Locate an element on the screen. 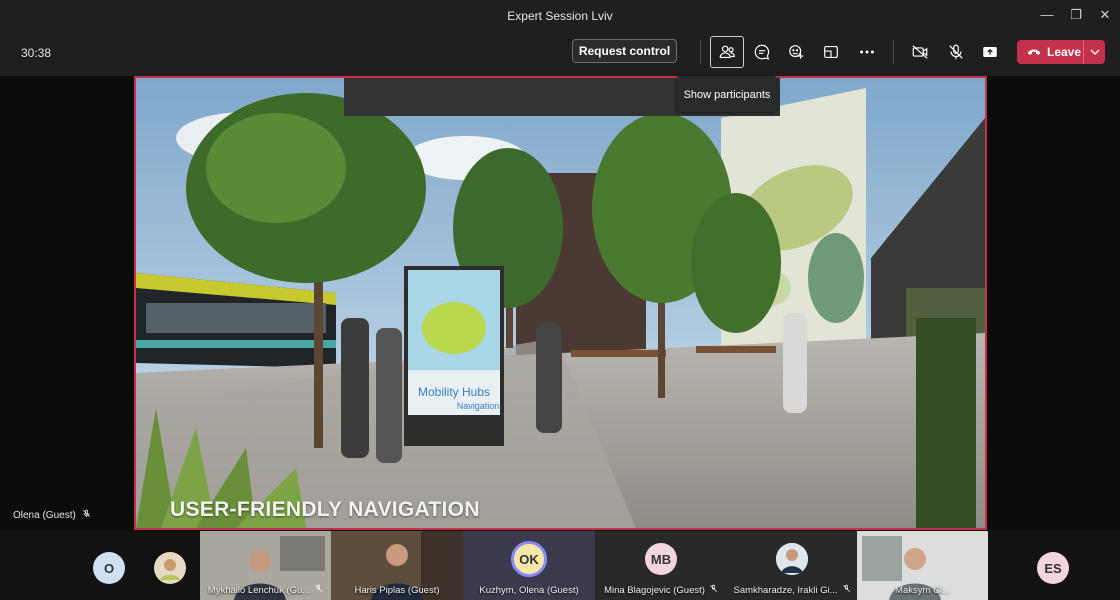 This screenshot has width=1120, height=600. leave-main: Leave is located at coordinates (1050, 52).